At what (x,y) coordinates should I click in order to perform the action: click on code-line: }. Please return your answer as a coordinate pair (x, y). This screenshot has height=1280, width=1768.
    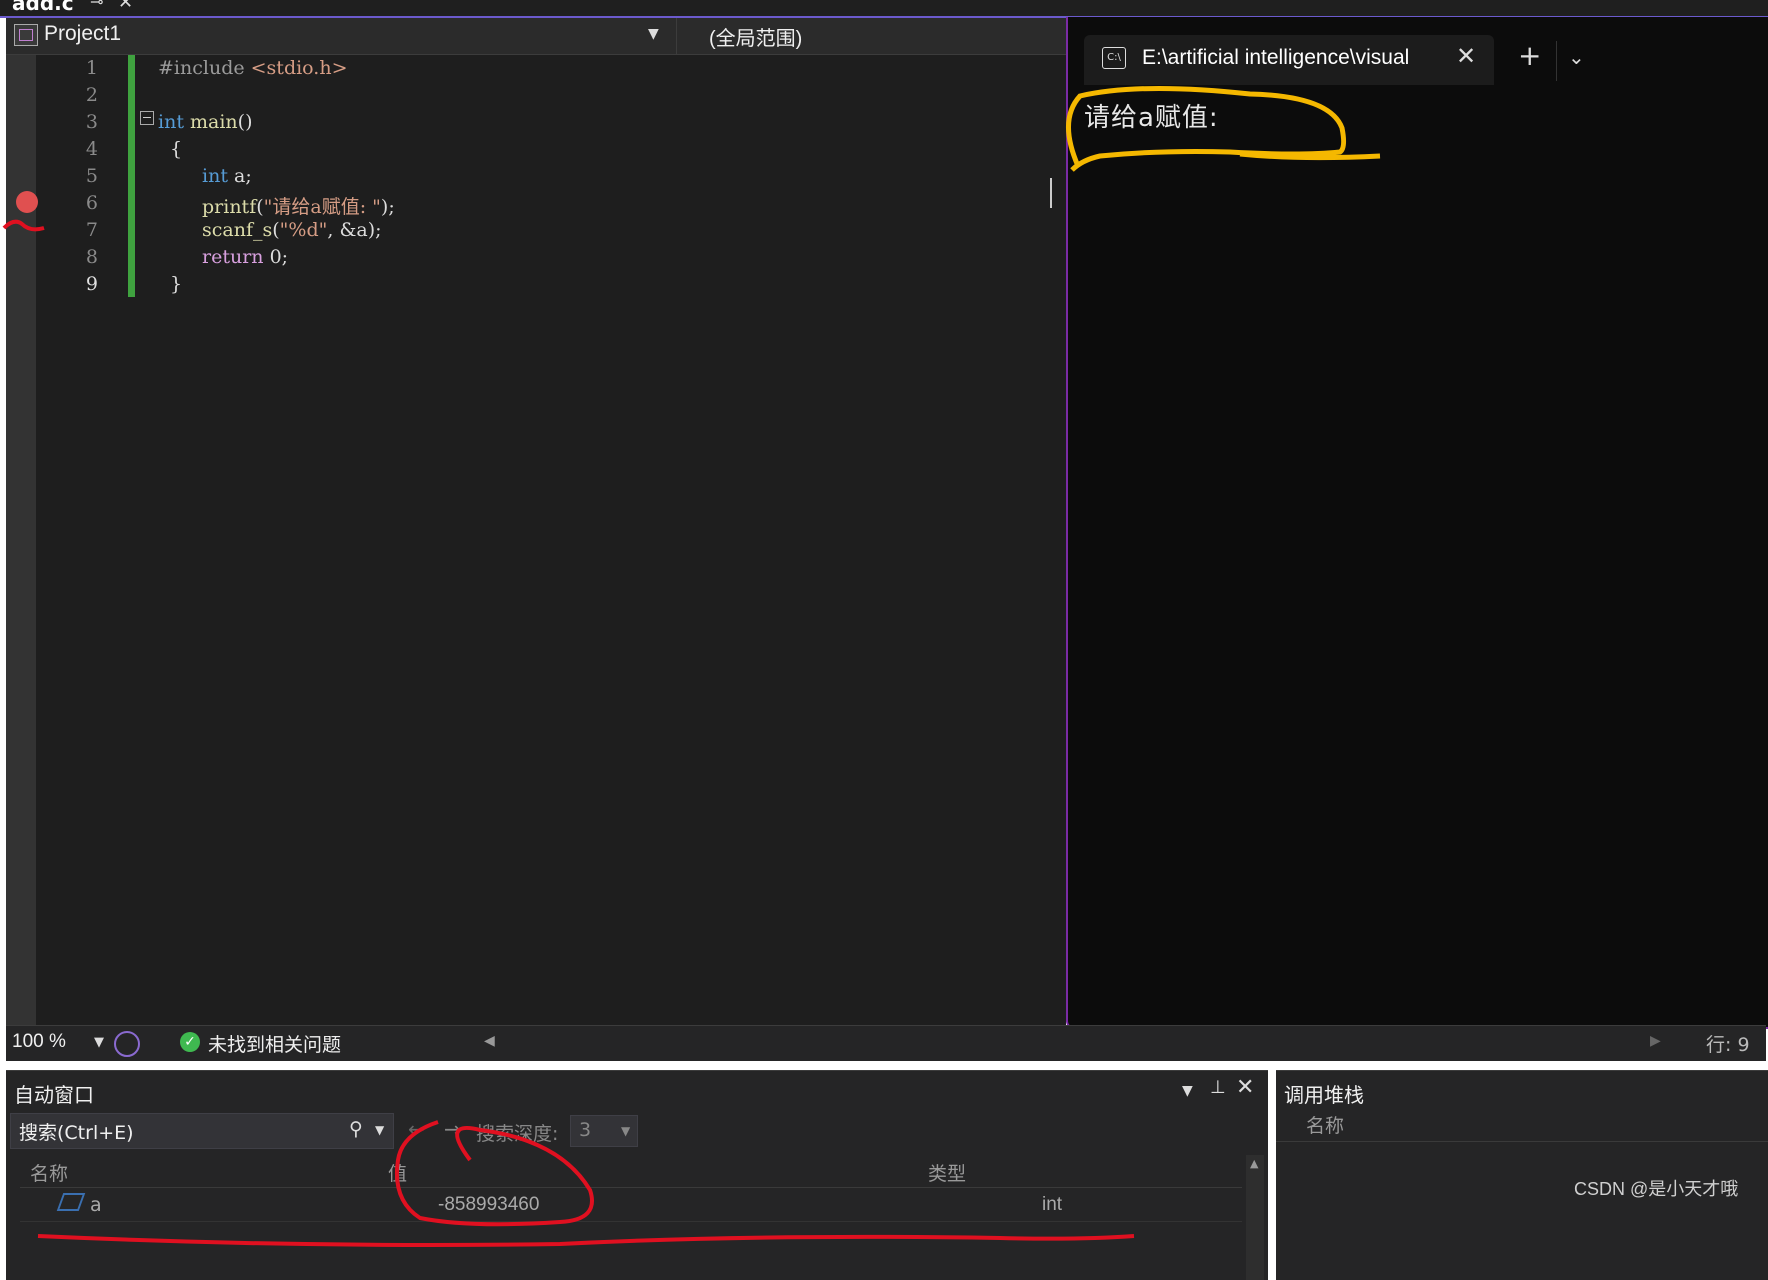
    Looking at the image, I should click on (176, 284).